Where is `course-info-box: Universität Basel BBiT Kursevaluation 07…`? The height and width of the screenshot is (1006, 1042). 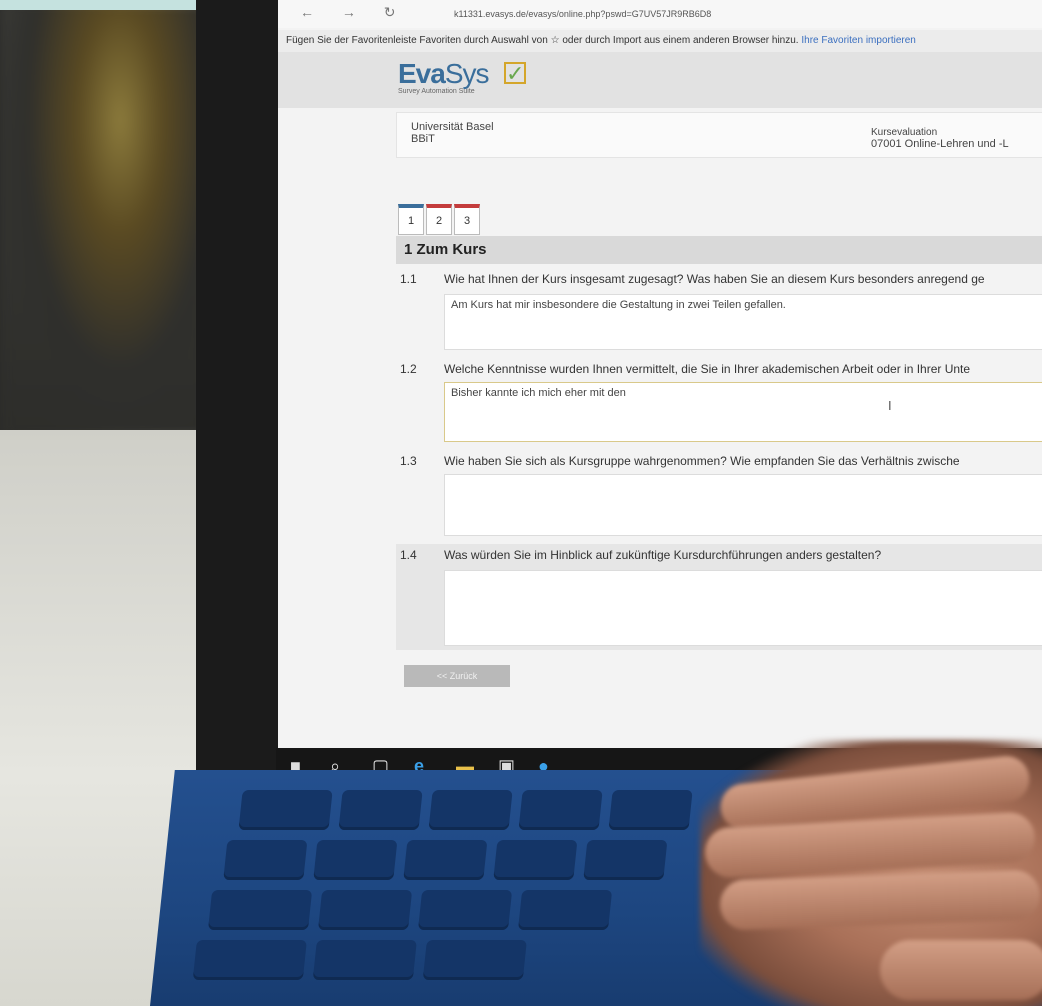
course-info-box: Universität Basel BBiT Kursevaluation 07… is located at coordinates (719, 135).